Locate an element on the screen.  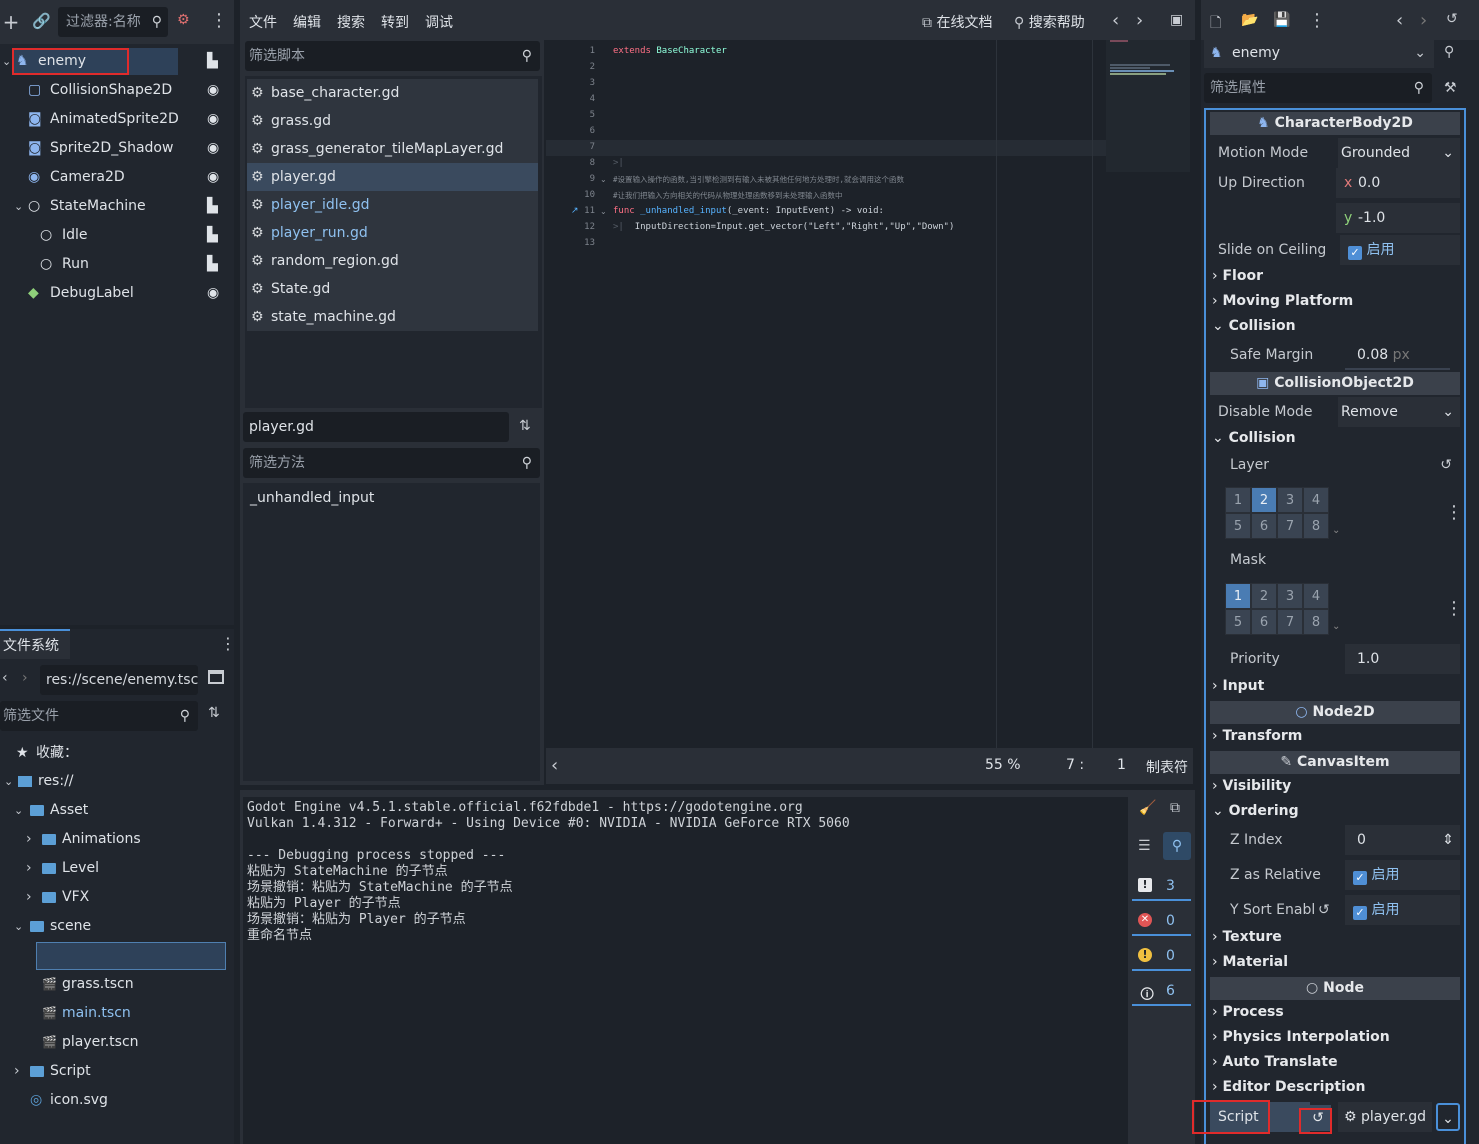
chevron-right-icon: › is located at coordinates (29, 897).